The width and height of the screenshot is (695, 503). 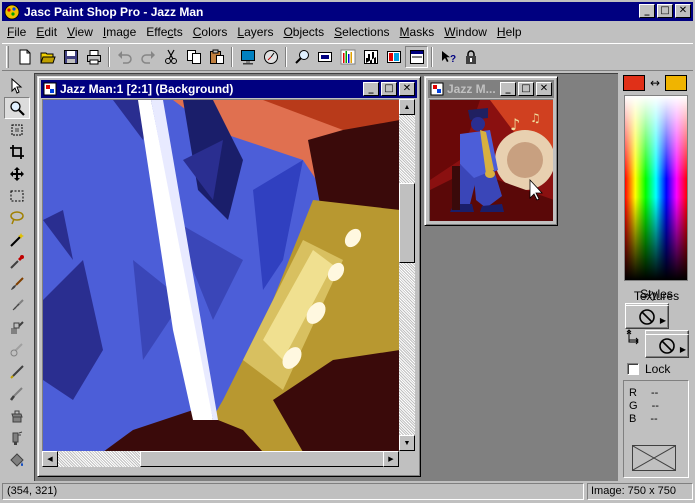 What do you see at coordinates (447, 57) in the screenshot?
I see `context-help-button: ?` at bounding box center [447, 57].